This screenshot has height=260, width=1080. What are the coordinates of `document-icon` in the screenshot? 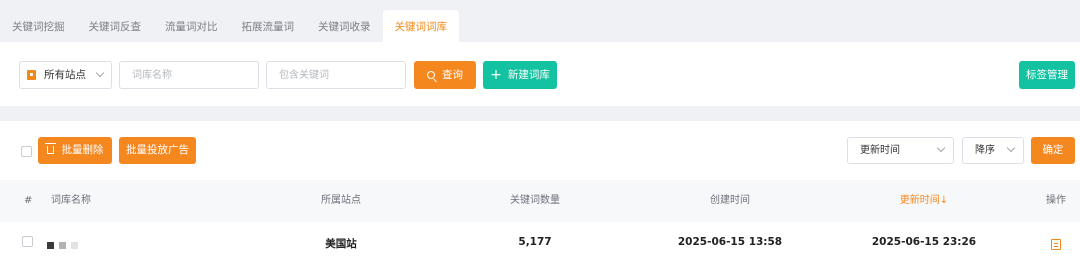 It's located at (1056, 244).